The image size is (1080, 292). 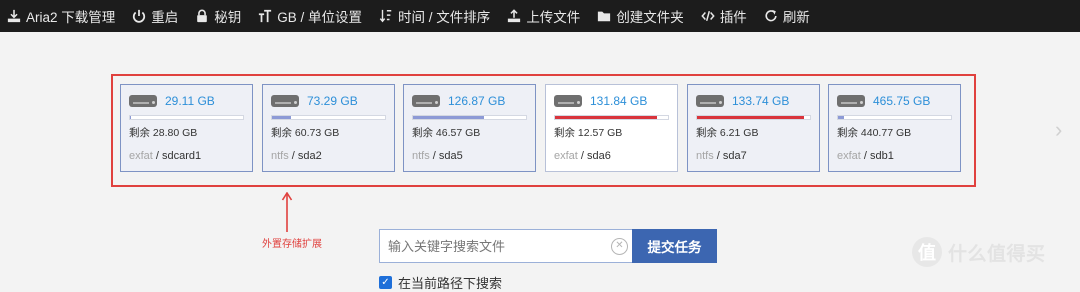 I want to click on disk-free-space: 剩余 12.57 GB, so click(x=588, y=133).